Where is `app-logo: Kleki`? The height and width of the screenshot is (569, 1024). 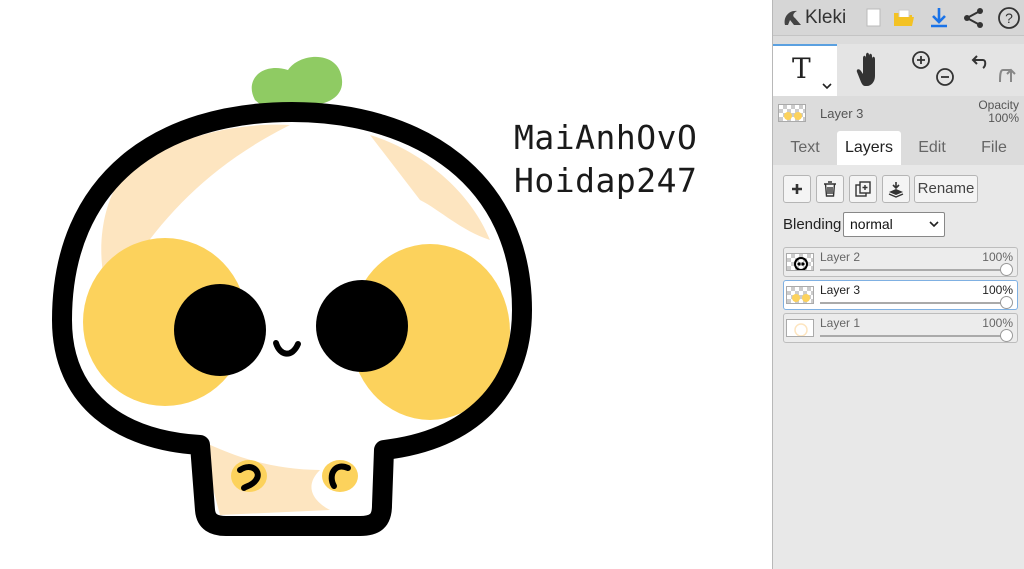
app-logo: Kleki is located at coordinates (813, 18).